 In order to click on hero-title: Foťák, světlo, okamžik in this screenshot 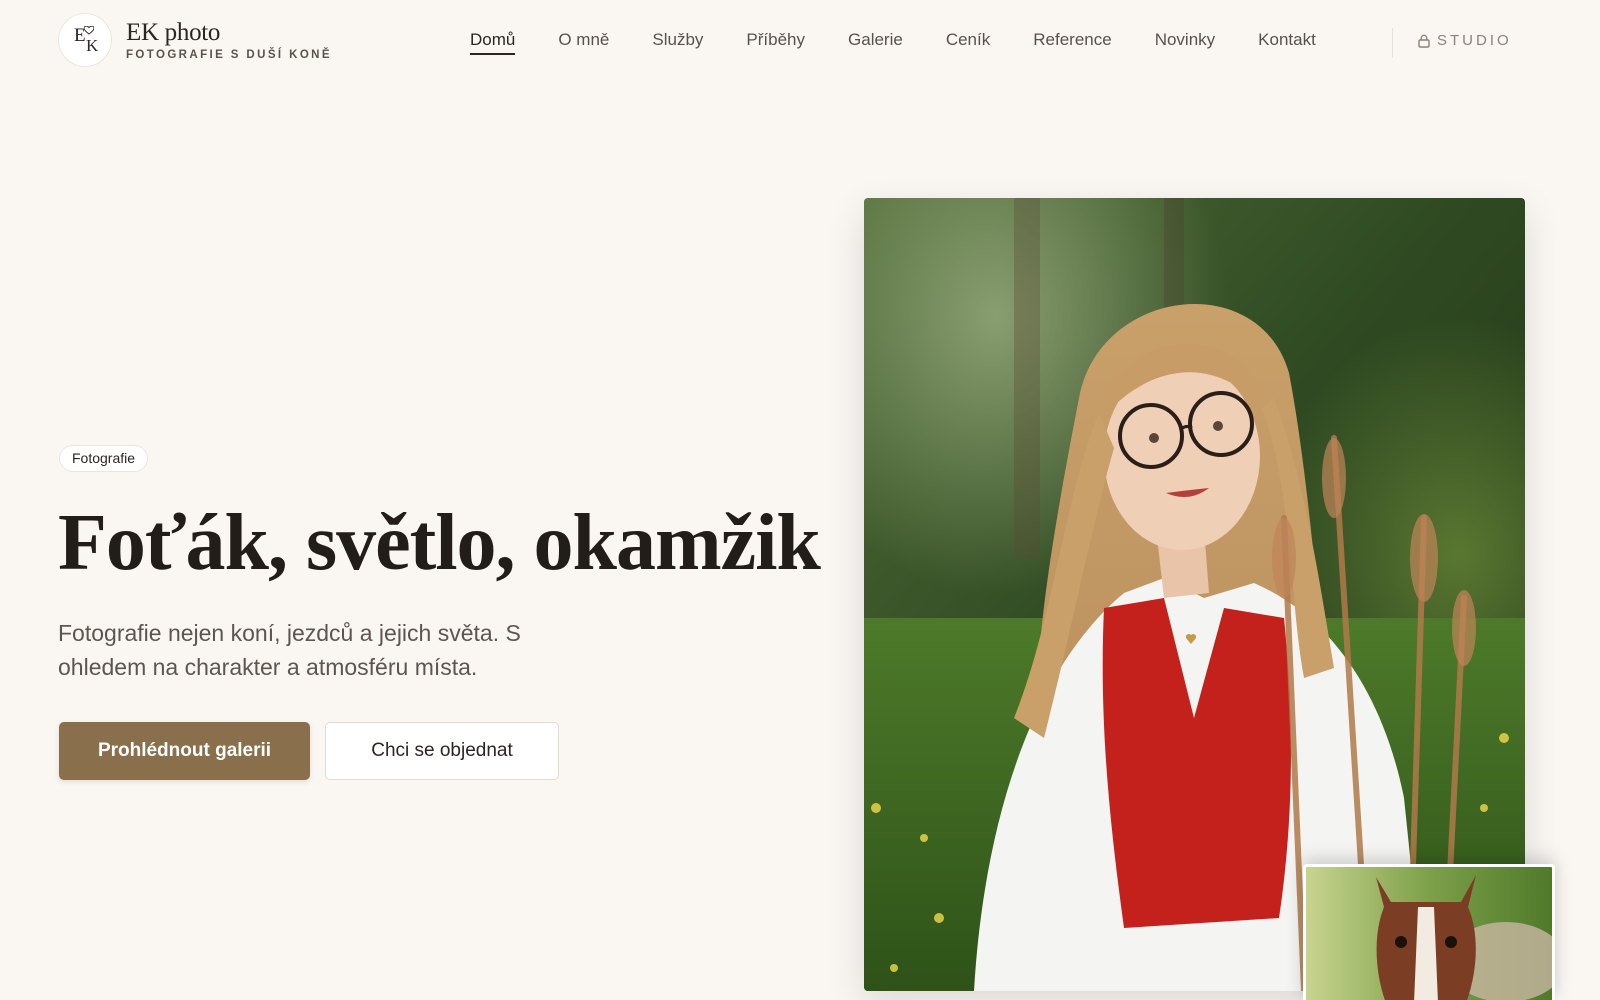, I will do `click(439, 543)`.